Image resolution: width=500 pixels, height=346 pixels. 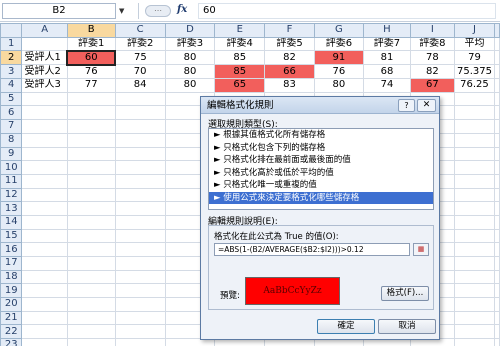 What do you see at coordinates (387, 58) in the screenshot?
I see `cell: 81` at bounding box center [387, 58].